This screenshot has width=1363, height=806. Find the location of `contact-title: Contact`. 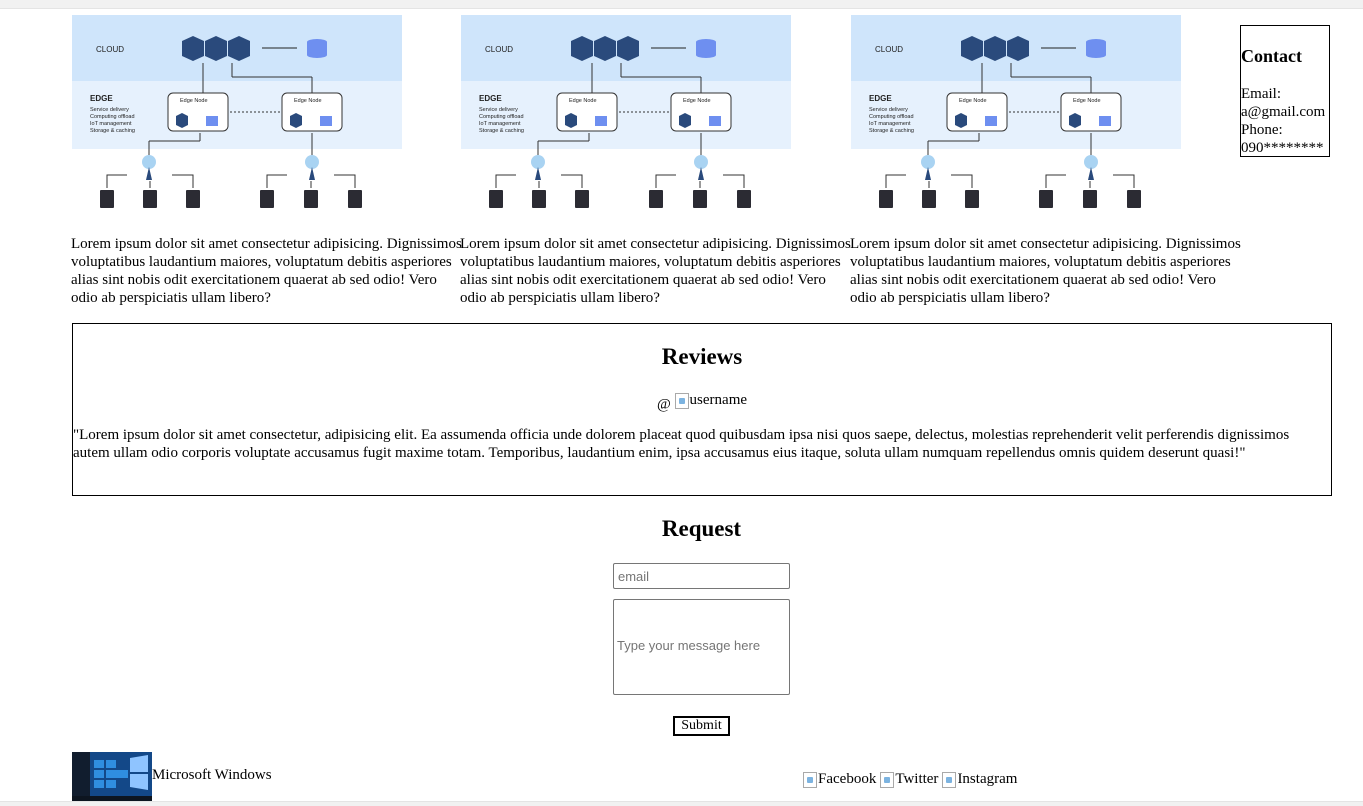

contact-title: Contact is located at coordinates (1271, 56).